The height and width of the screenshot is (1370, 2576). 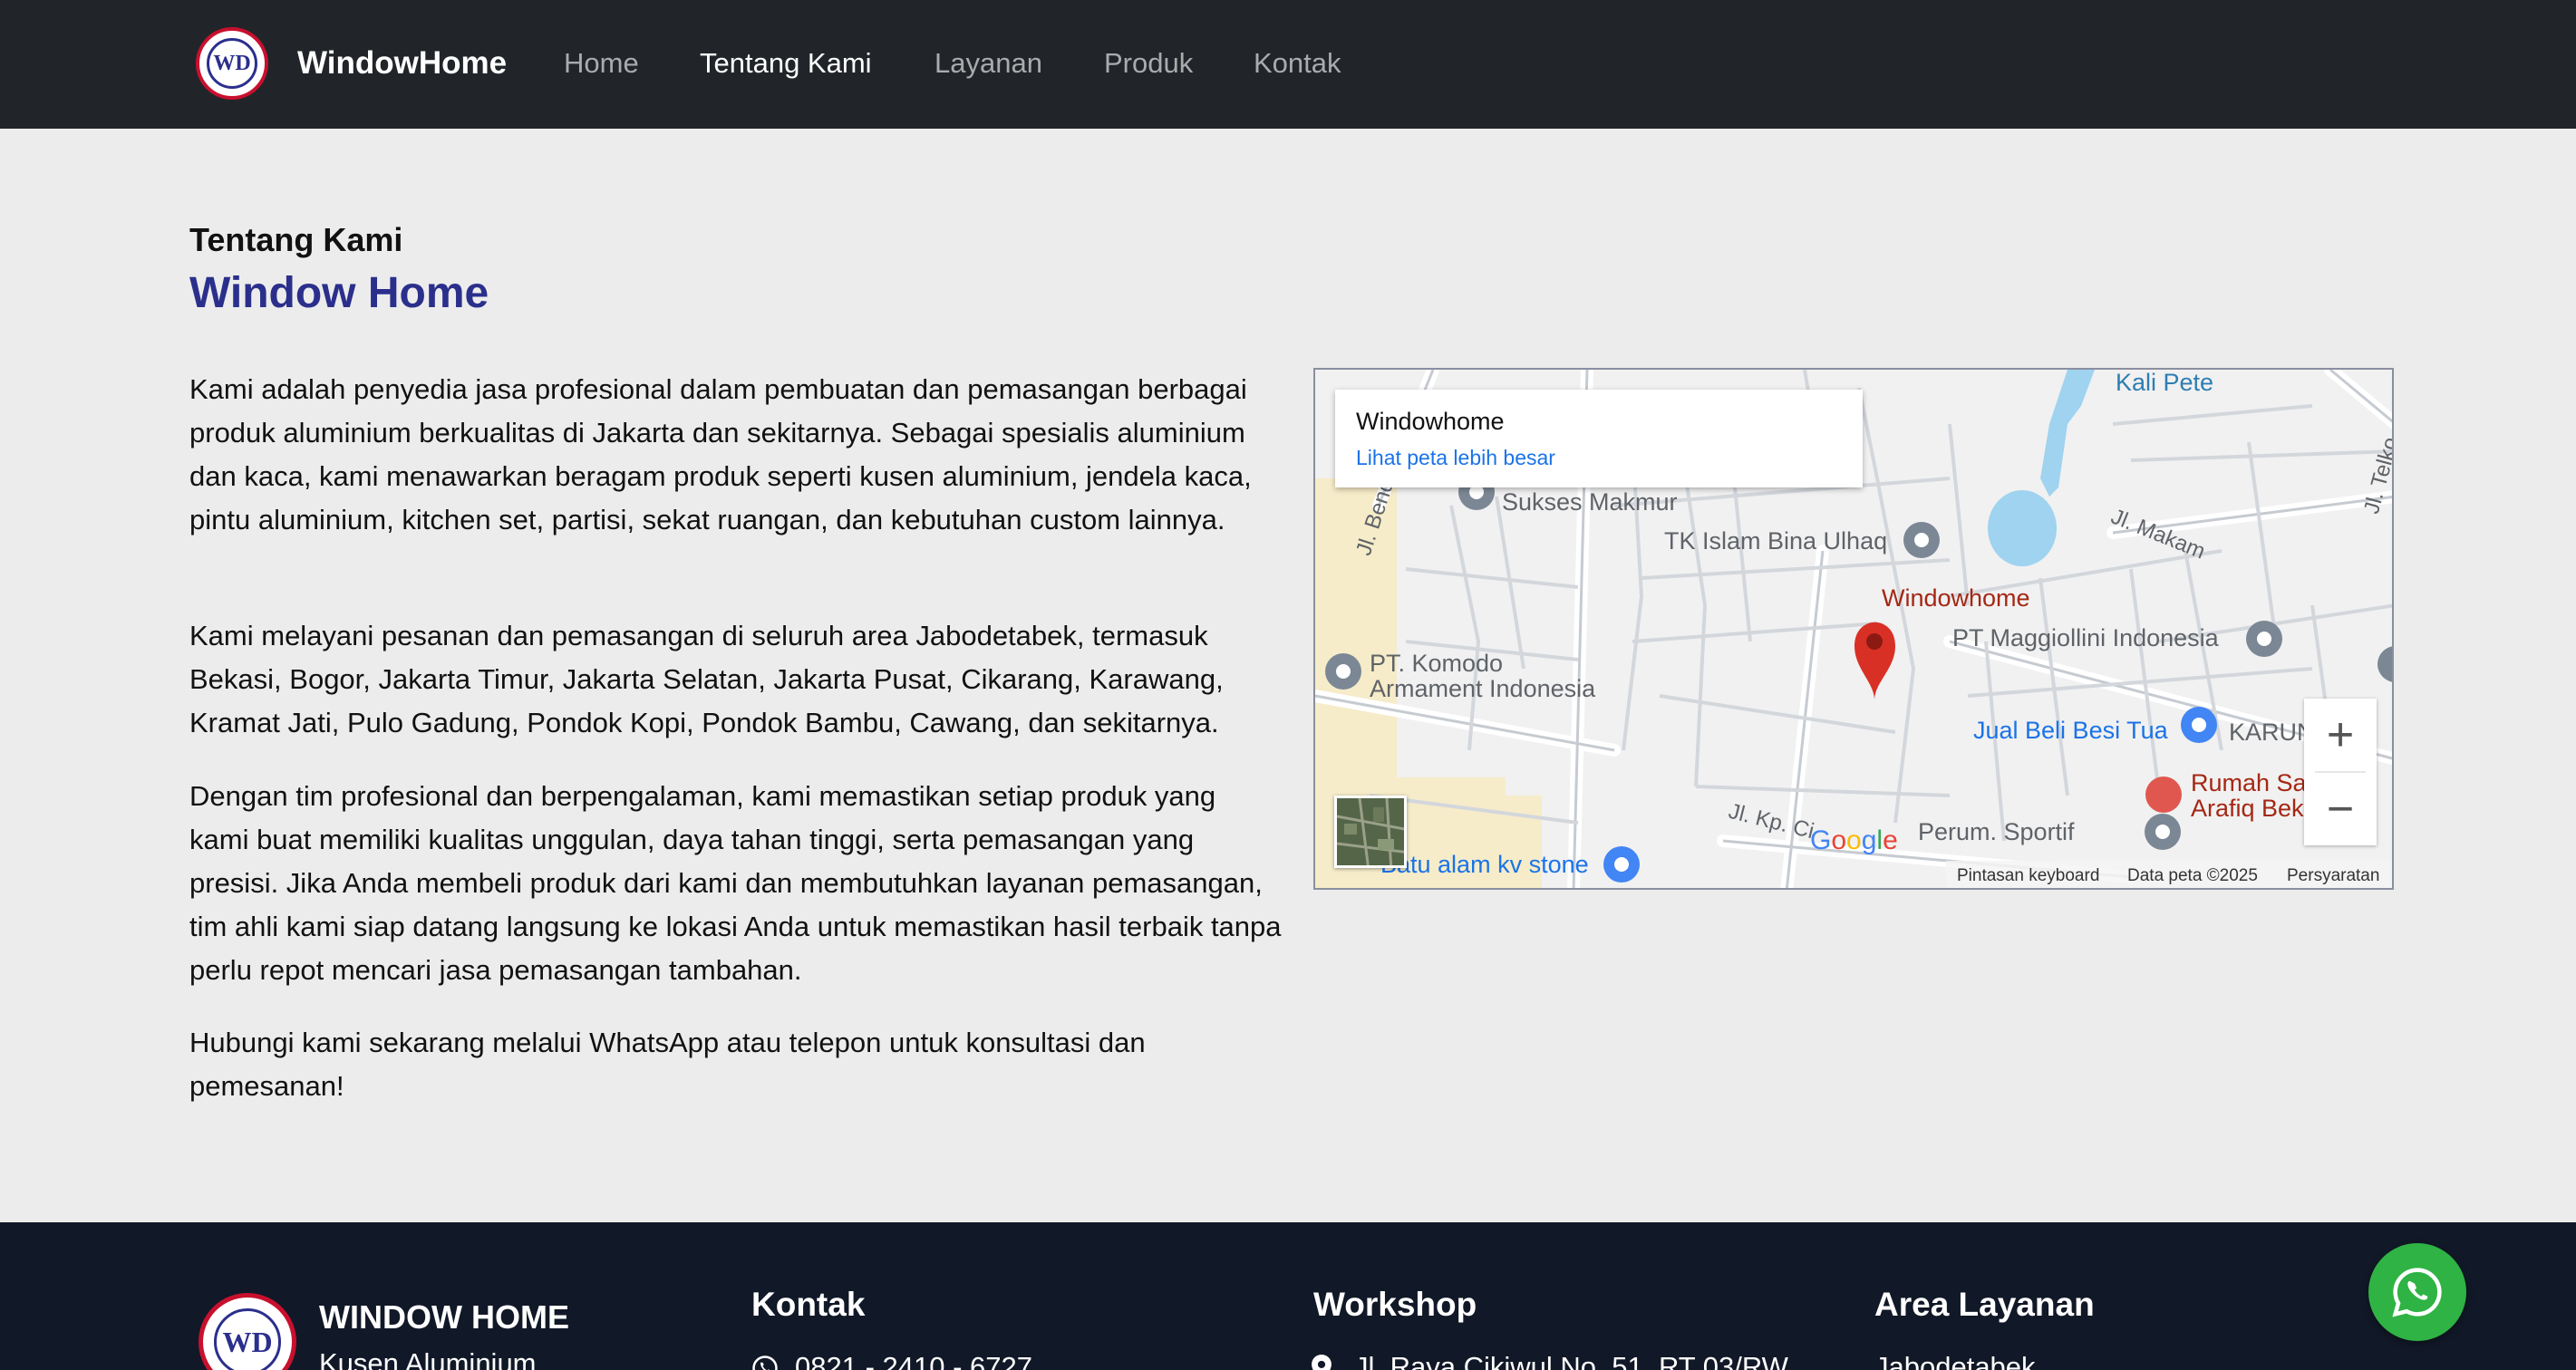 I want to click on satellite-view-toggle, so click(x=1370, y=832).